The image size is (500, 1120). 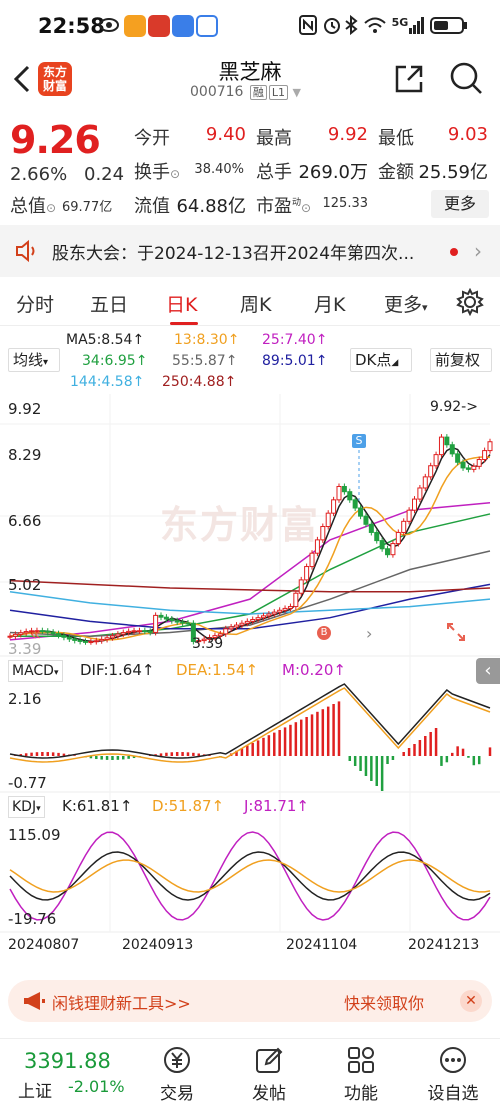 What do you see at coordinates (269, 1060) in the screenshot?
I see `edit-icon` at bounding box center [269, 1060].